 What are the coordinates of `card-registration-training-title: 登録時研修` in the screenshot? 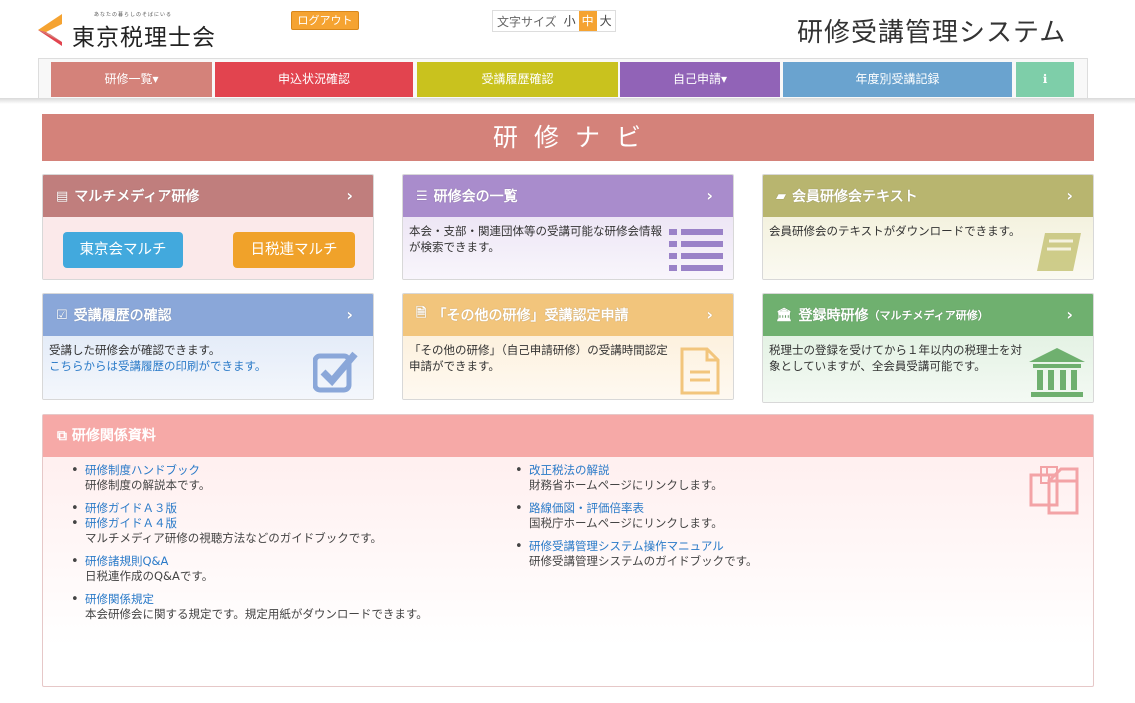 It's located at (833, 316).